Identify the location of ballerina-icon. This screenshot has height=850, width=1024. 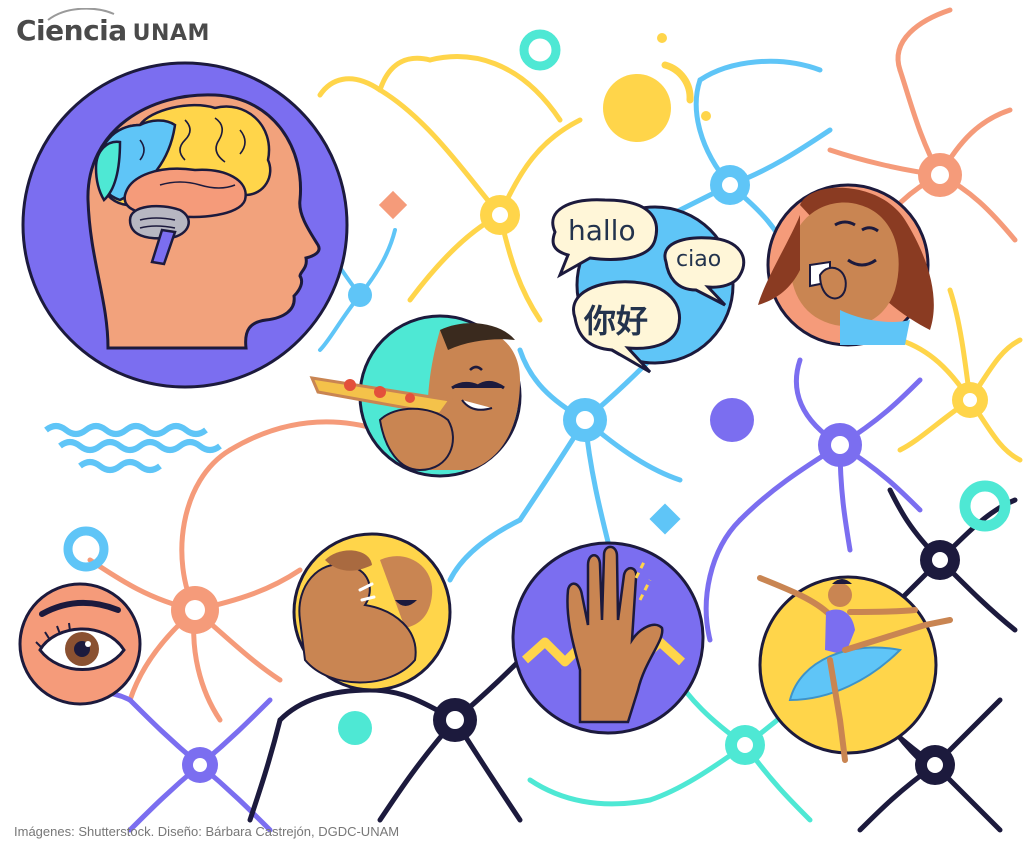
(855, 669).